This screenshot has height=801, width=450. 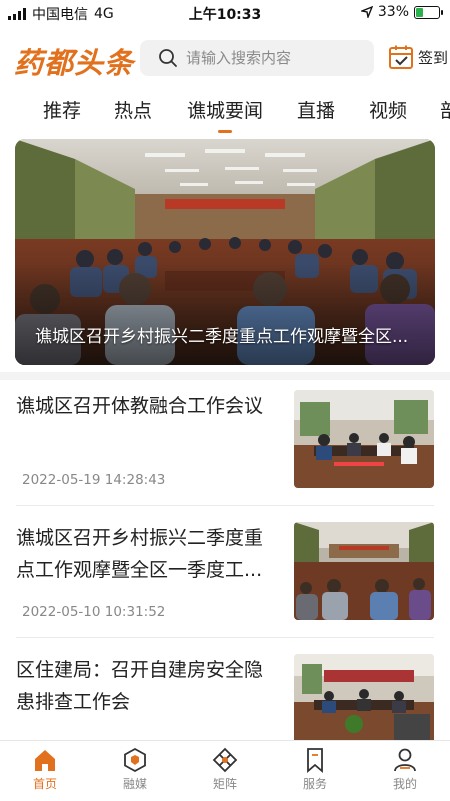 I want to click on bottom-nav: 首页 融媒 矩阵 服务 我的, so click(x=225, y=770).